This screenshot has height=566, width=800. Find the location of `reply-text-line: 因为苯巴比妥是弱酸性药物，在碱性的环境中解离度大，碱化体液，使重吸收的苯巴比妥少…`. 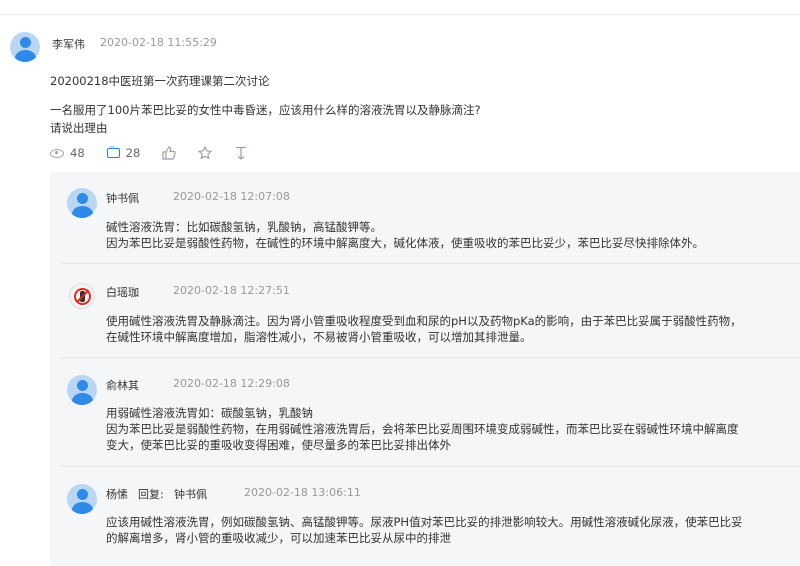

reply-text-line: 因为苯巴比妥是弱酸性药物，在碱性的环境中解离度大，碱化体液，使重吸收的苯巴比妥少… is located at coordinates (405, 243).